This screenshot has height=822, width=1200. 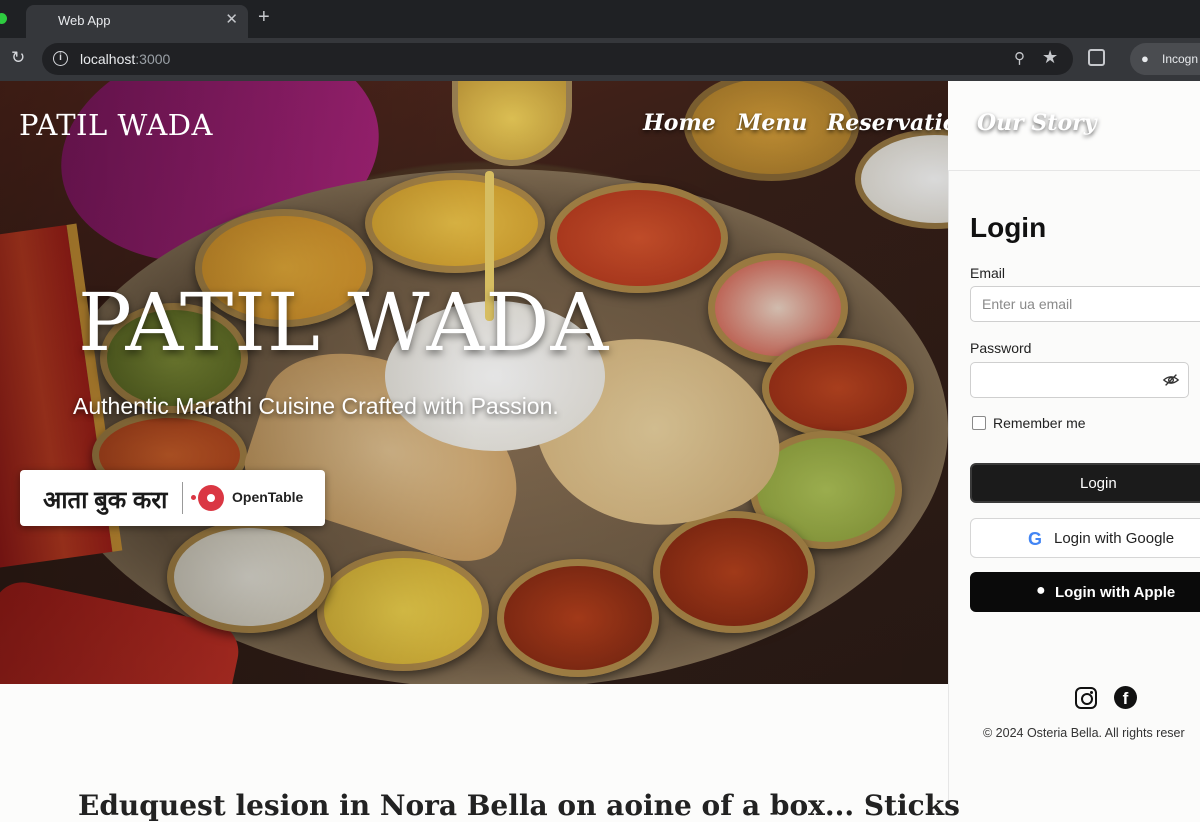 I want to click on apple-button-label: Login with Apple, so click(x=1115, y=592).